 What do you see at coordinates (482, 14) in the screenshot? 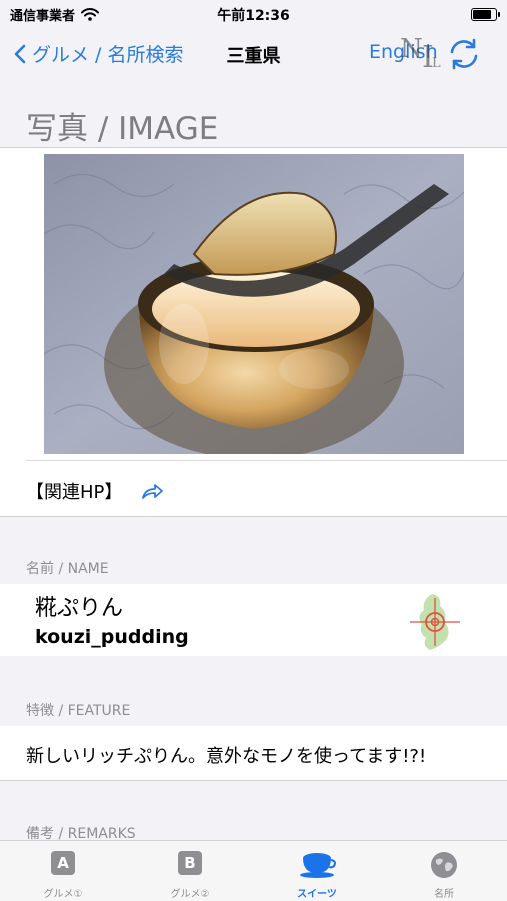
I see `battery-fill` at bounding box center [482, 14].